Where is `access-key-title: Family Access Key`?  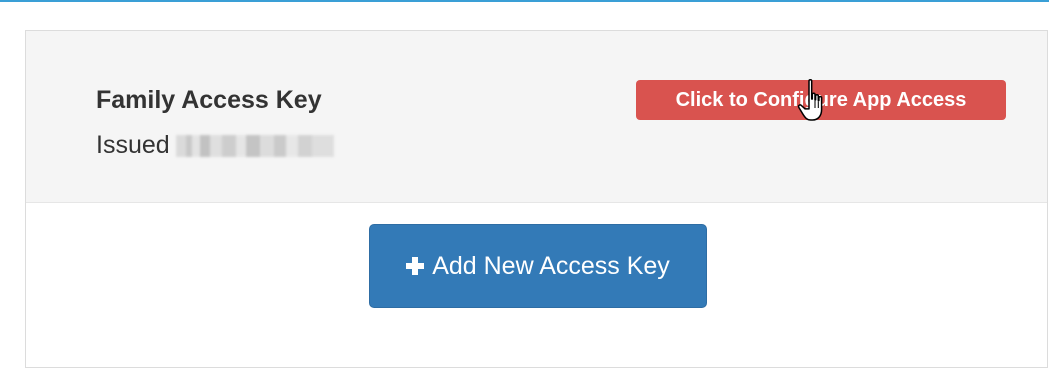
access-key-title: Family Access Key is located at coordinates (209, 100).